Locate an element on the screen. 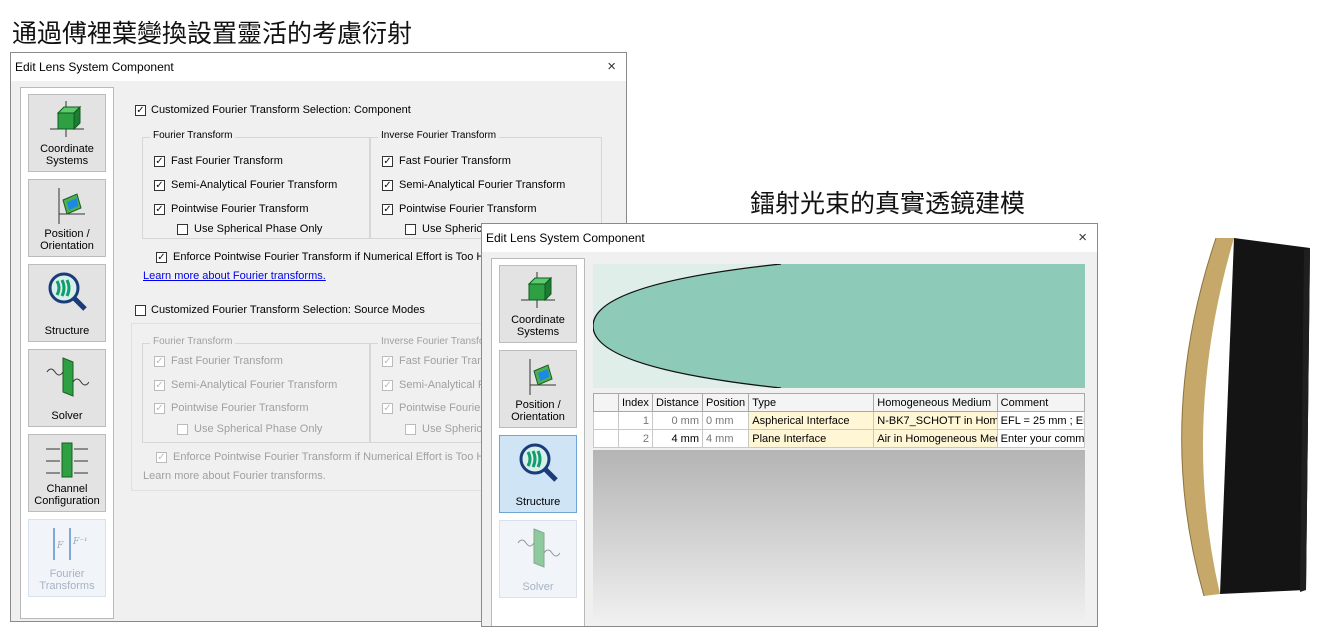 The width and height of the screenshot is (1319, 636). fourier-transforms-icon: F F⁻¹ is located at coordinates (70, 544).